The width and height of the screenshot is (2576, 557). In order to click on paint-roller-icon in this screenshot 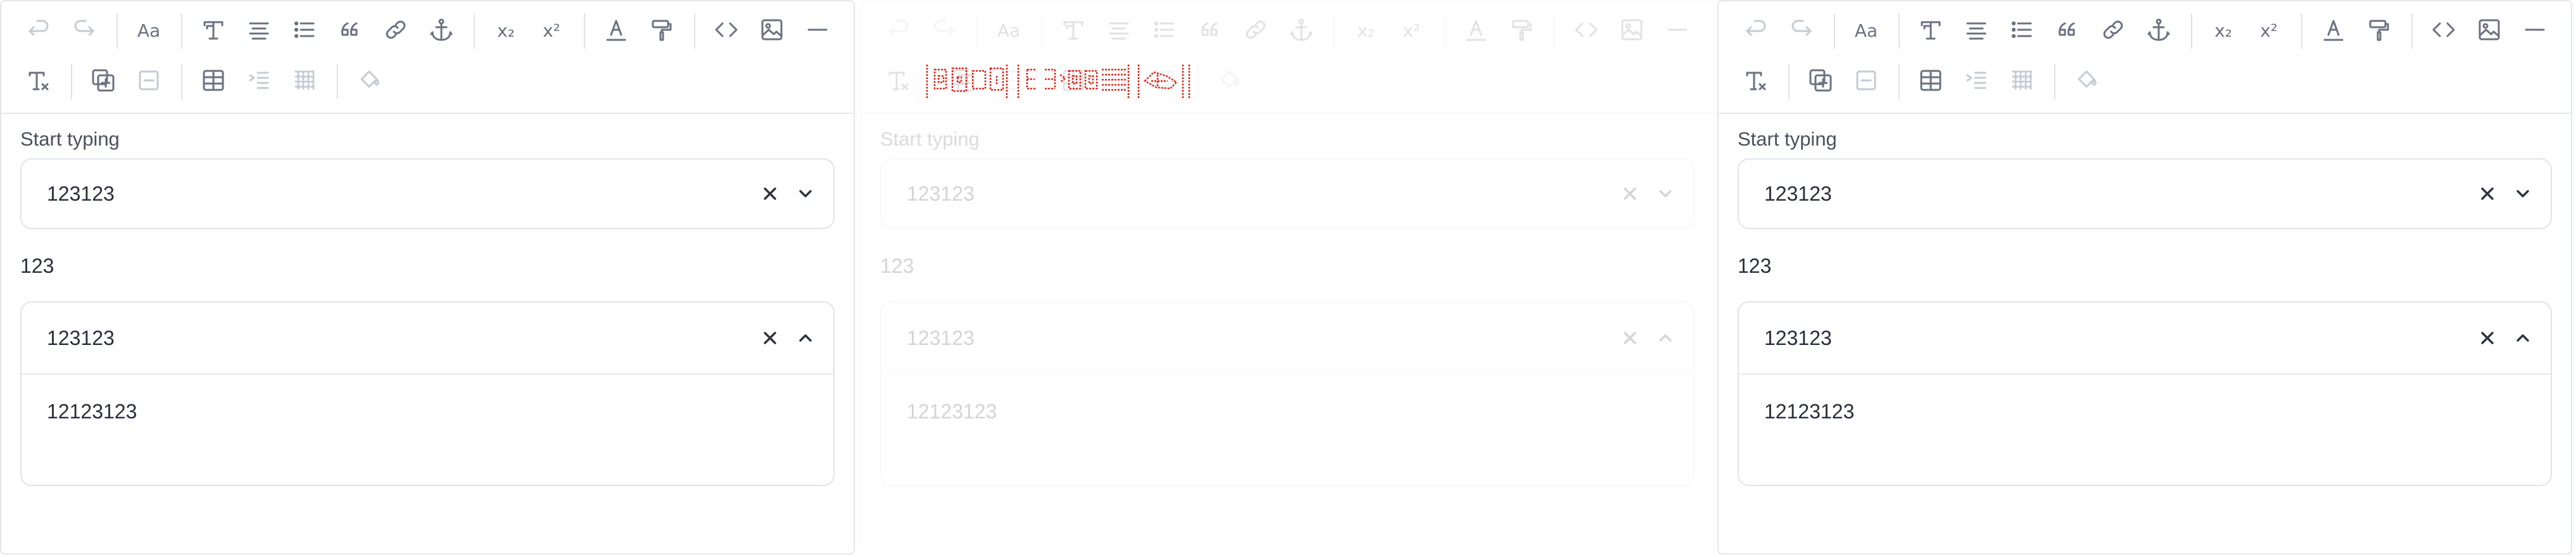, I will do `click(1522, 31)`.